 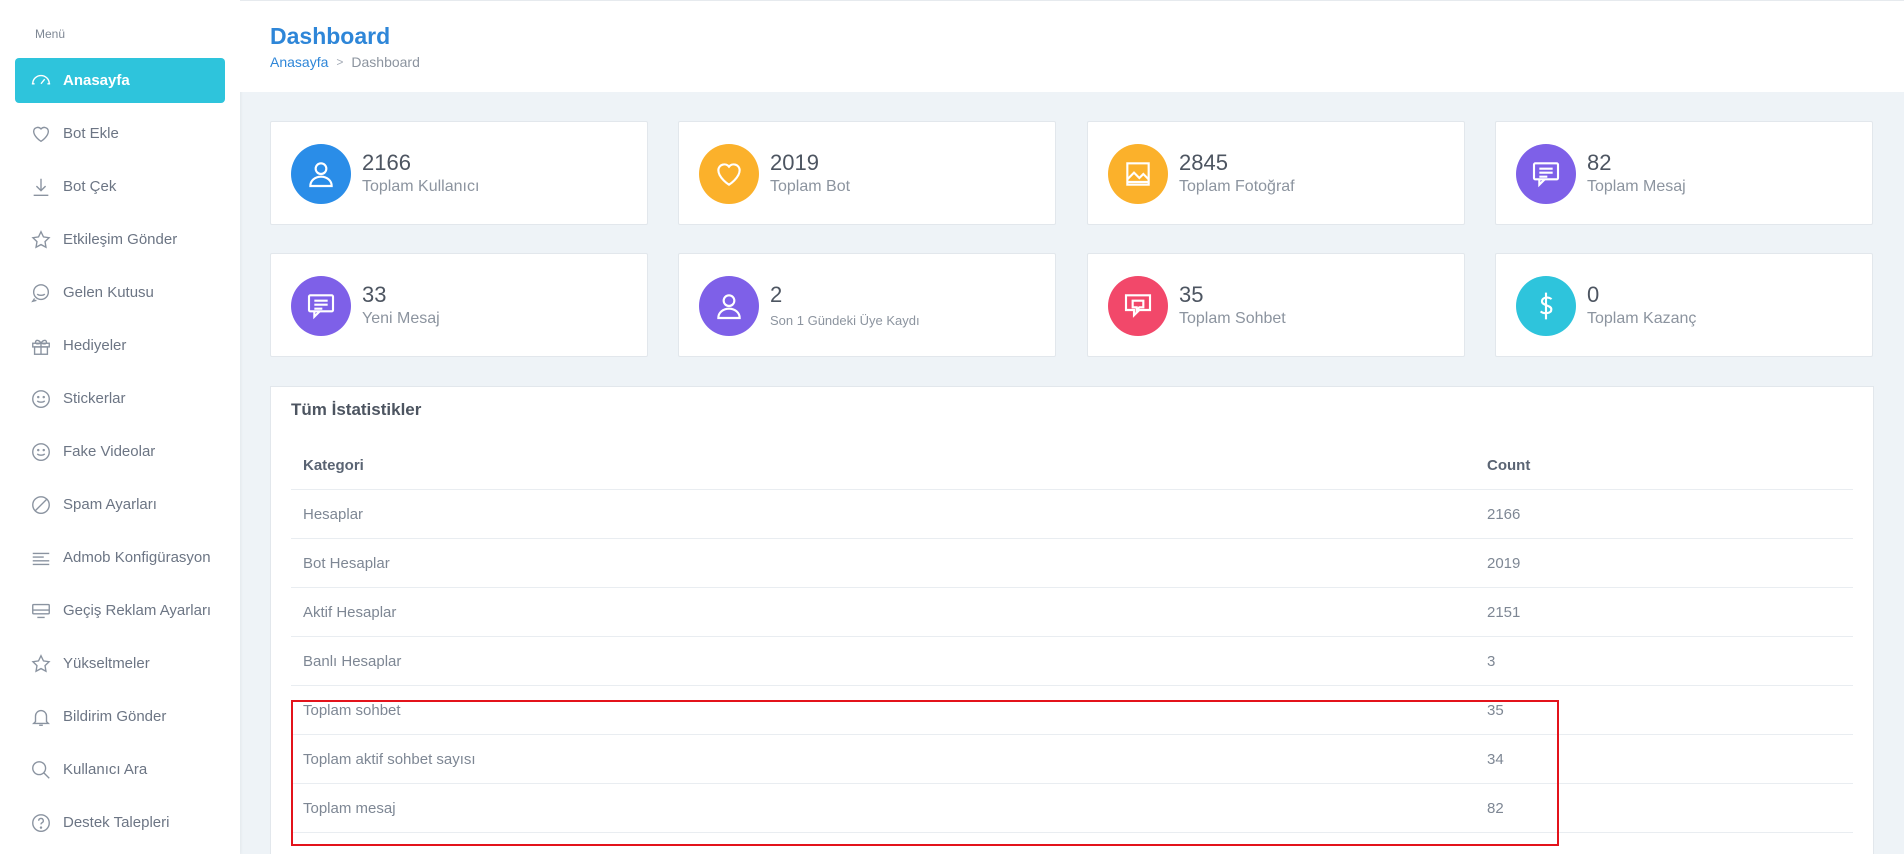 What do you see at coordinates (459, 305) in the screenshot?
I see `stat-card-yeni-mesaj: 33 Yeni Mesaj` at bounding box center [459, 305].